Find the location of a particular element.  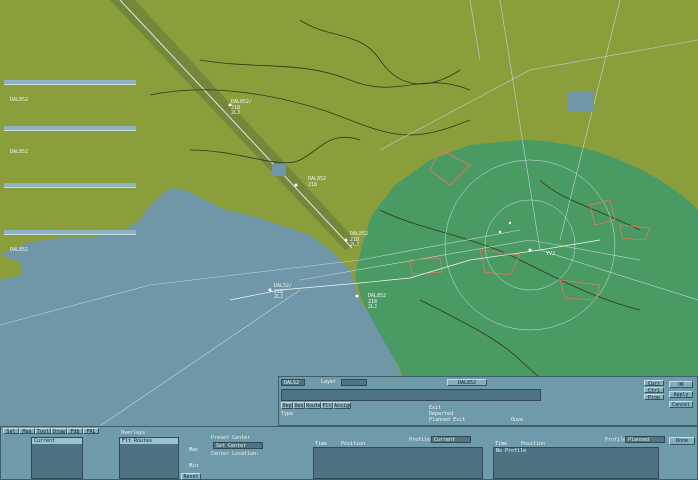

profile-list-2: No Profile is located at coordinates (576, 463).